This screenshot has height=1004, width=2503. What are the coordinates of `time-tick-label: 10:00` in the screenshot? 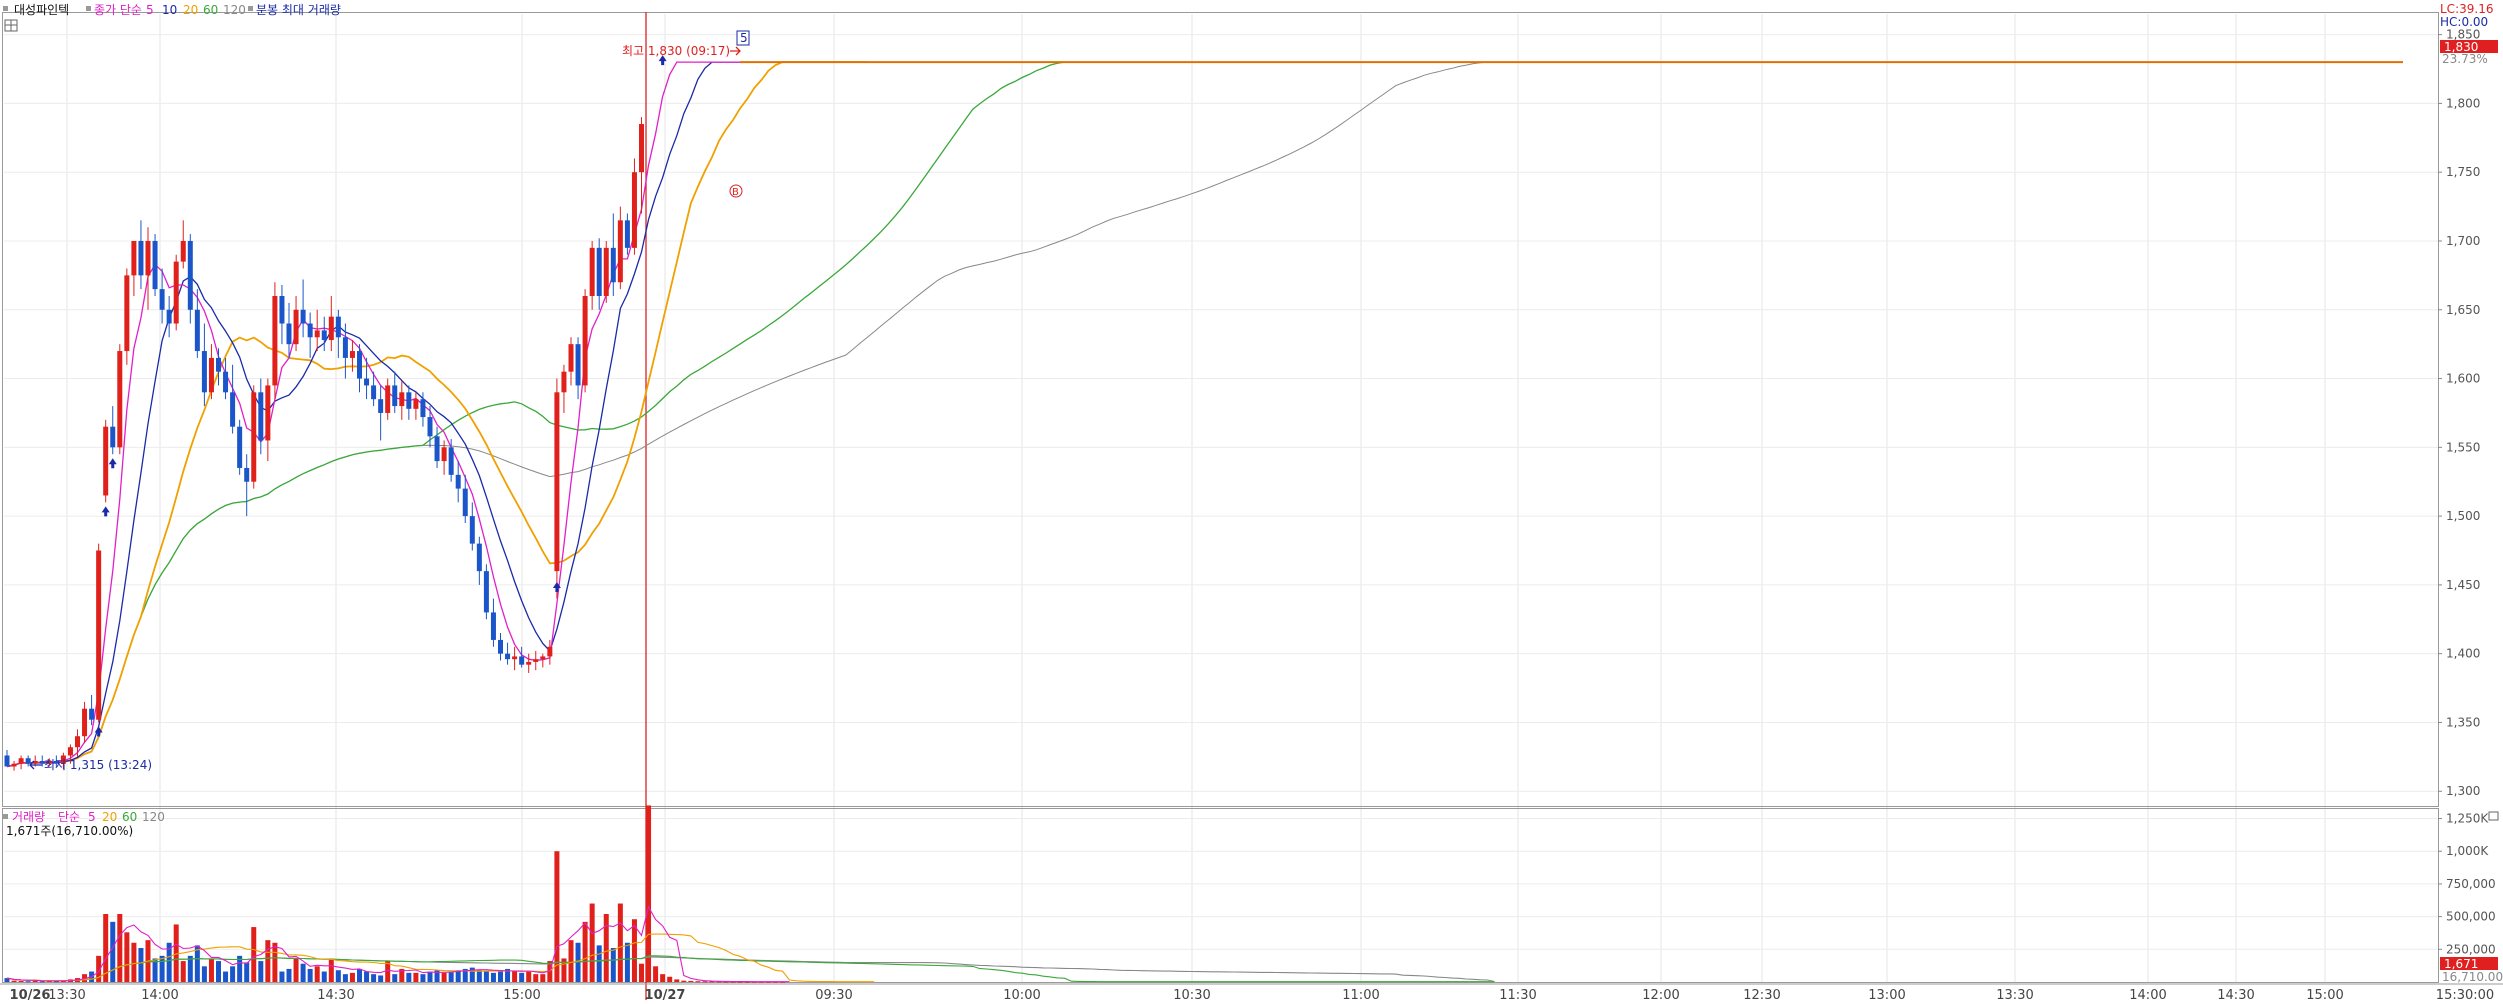 It's located at (1021, 995).